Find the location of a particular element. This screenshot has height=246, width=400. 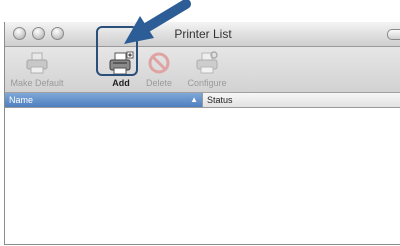

title-bar: Printer List is located at coordinates (202, 34).